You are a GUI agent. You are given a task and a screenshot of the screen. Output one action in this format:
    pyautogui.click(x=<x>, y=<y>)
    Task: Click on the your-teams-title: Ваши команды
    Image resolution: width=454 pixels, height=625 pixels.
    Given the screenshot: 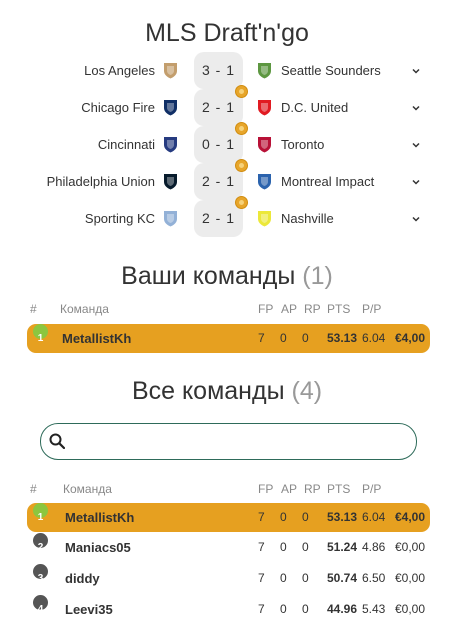 What is the action you would take?
    pyautogui.click(x=208, y=276)
    